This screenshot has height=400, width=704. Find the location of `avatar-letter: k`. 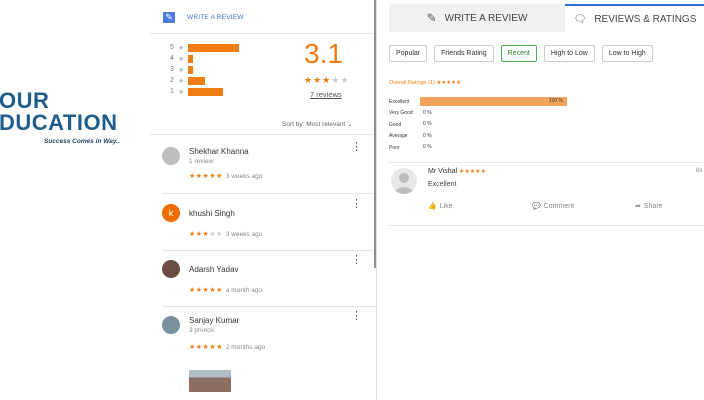

avatar-letter: k is located at coordinates (171, 213).